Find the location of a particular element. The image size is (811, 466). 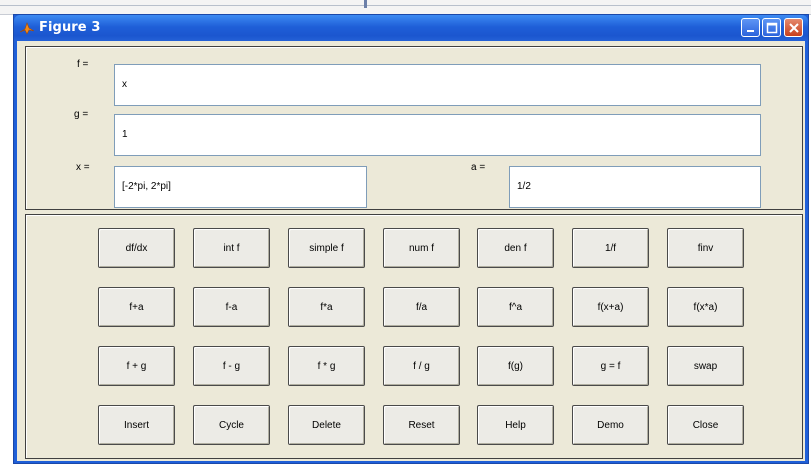

x-label: x = is located at coordinates (83, 167).